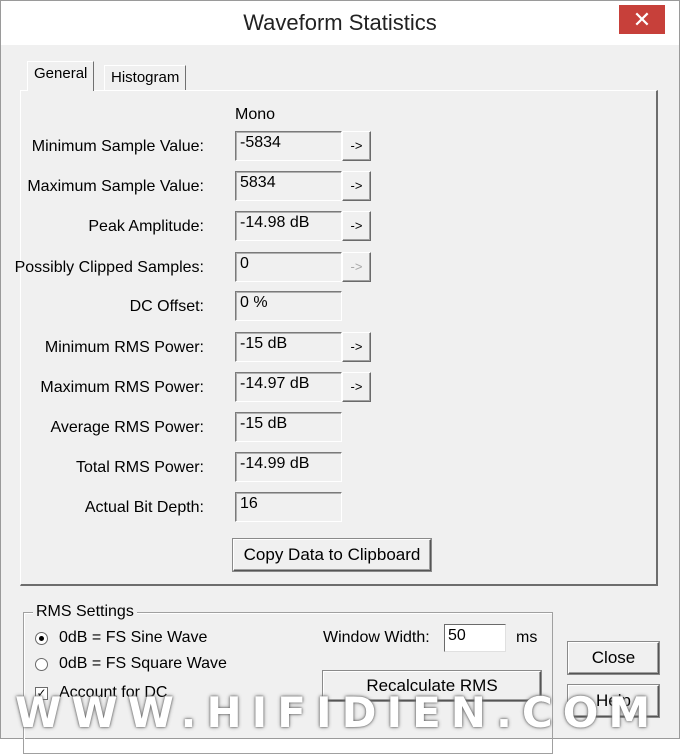  I want to click on total-rms-label: Total RMS Power:, so click(139, 467).